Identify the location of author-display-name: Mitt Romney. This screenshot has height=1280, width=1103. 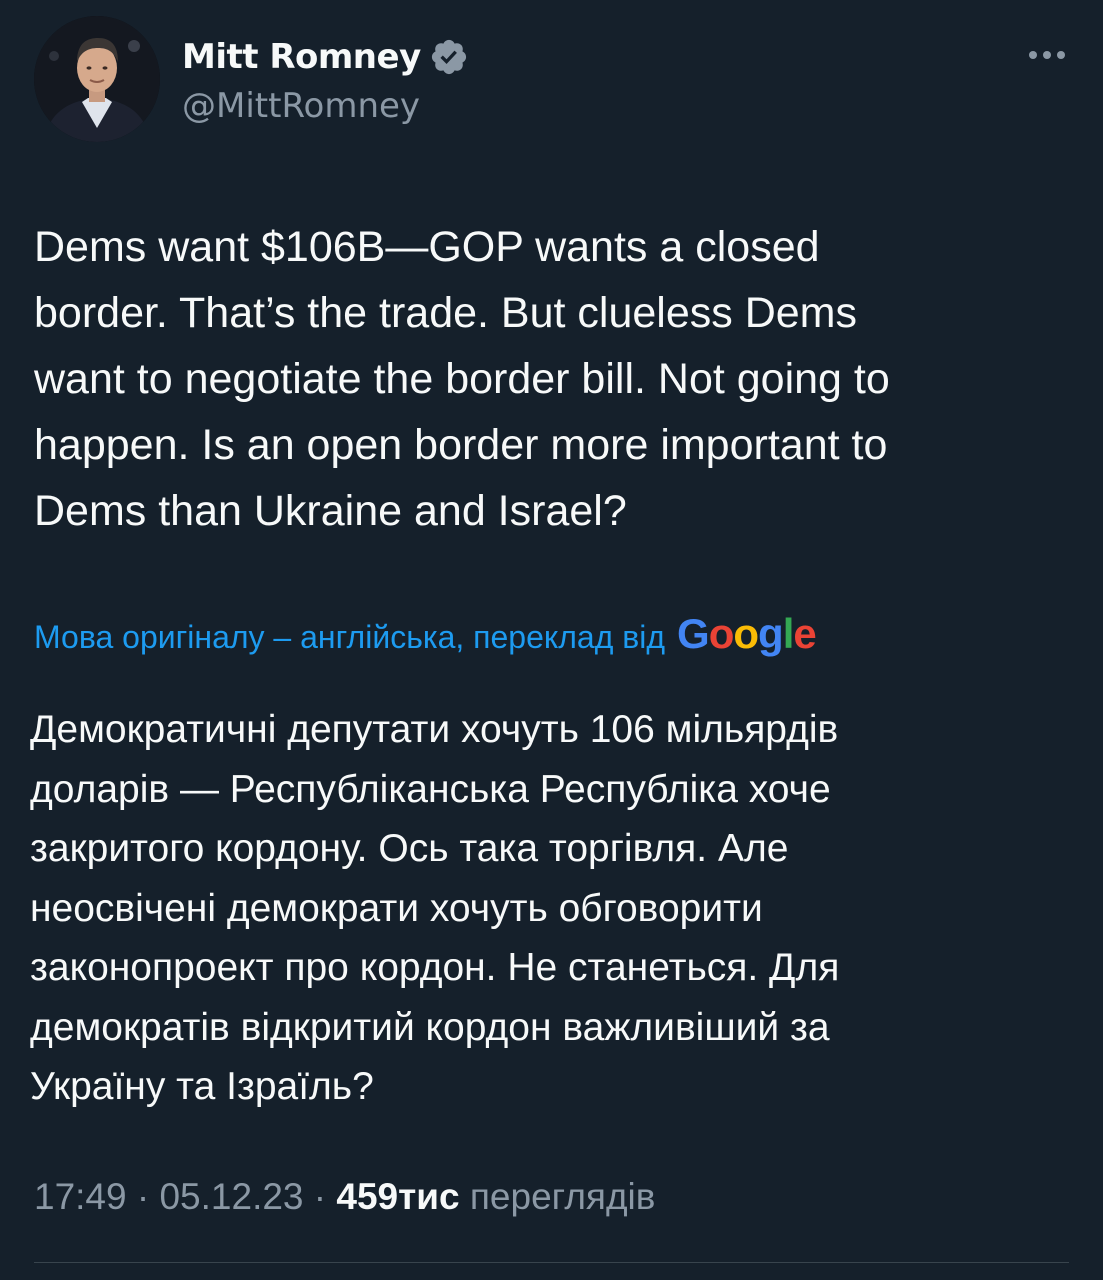
(301, 57).